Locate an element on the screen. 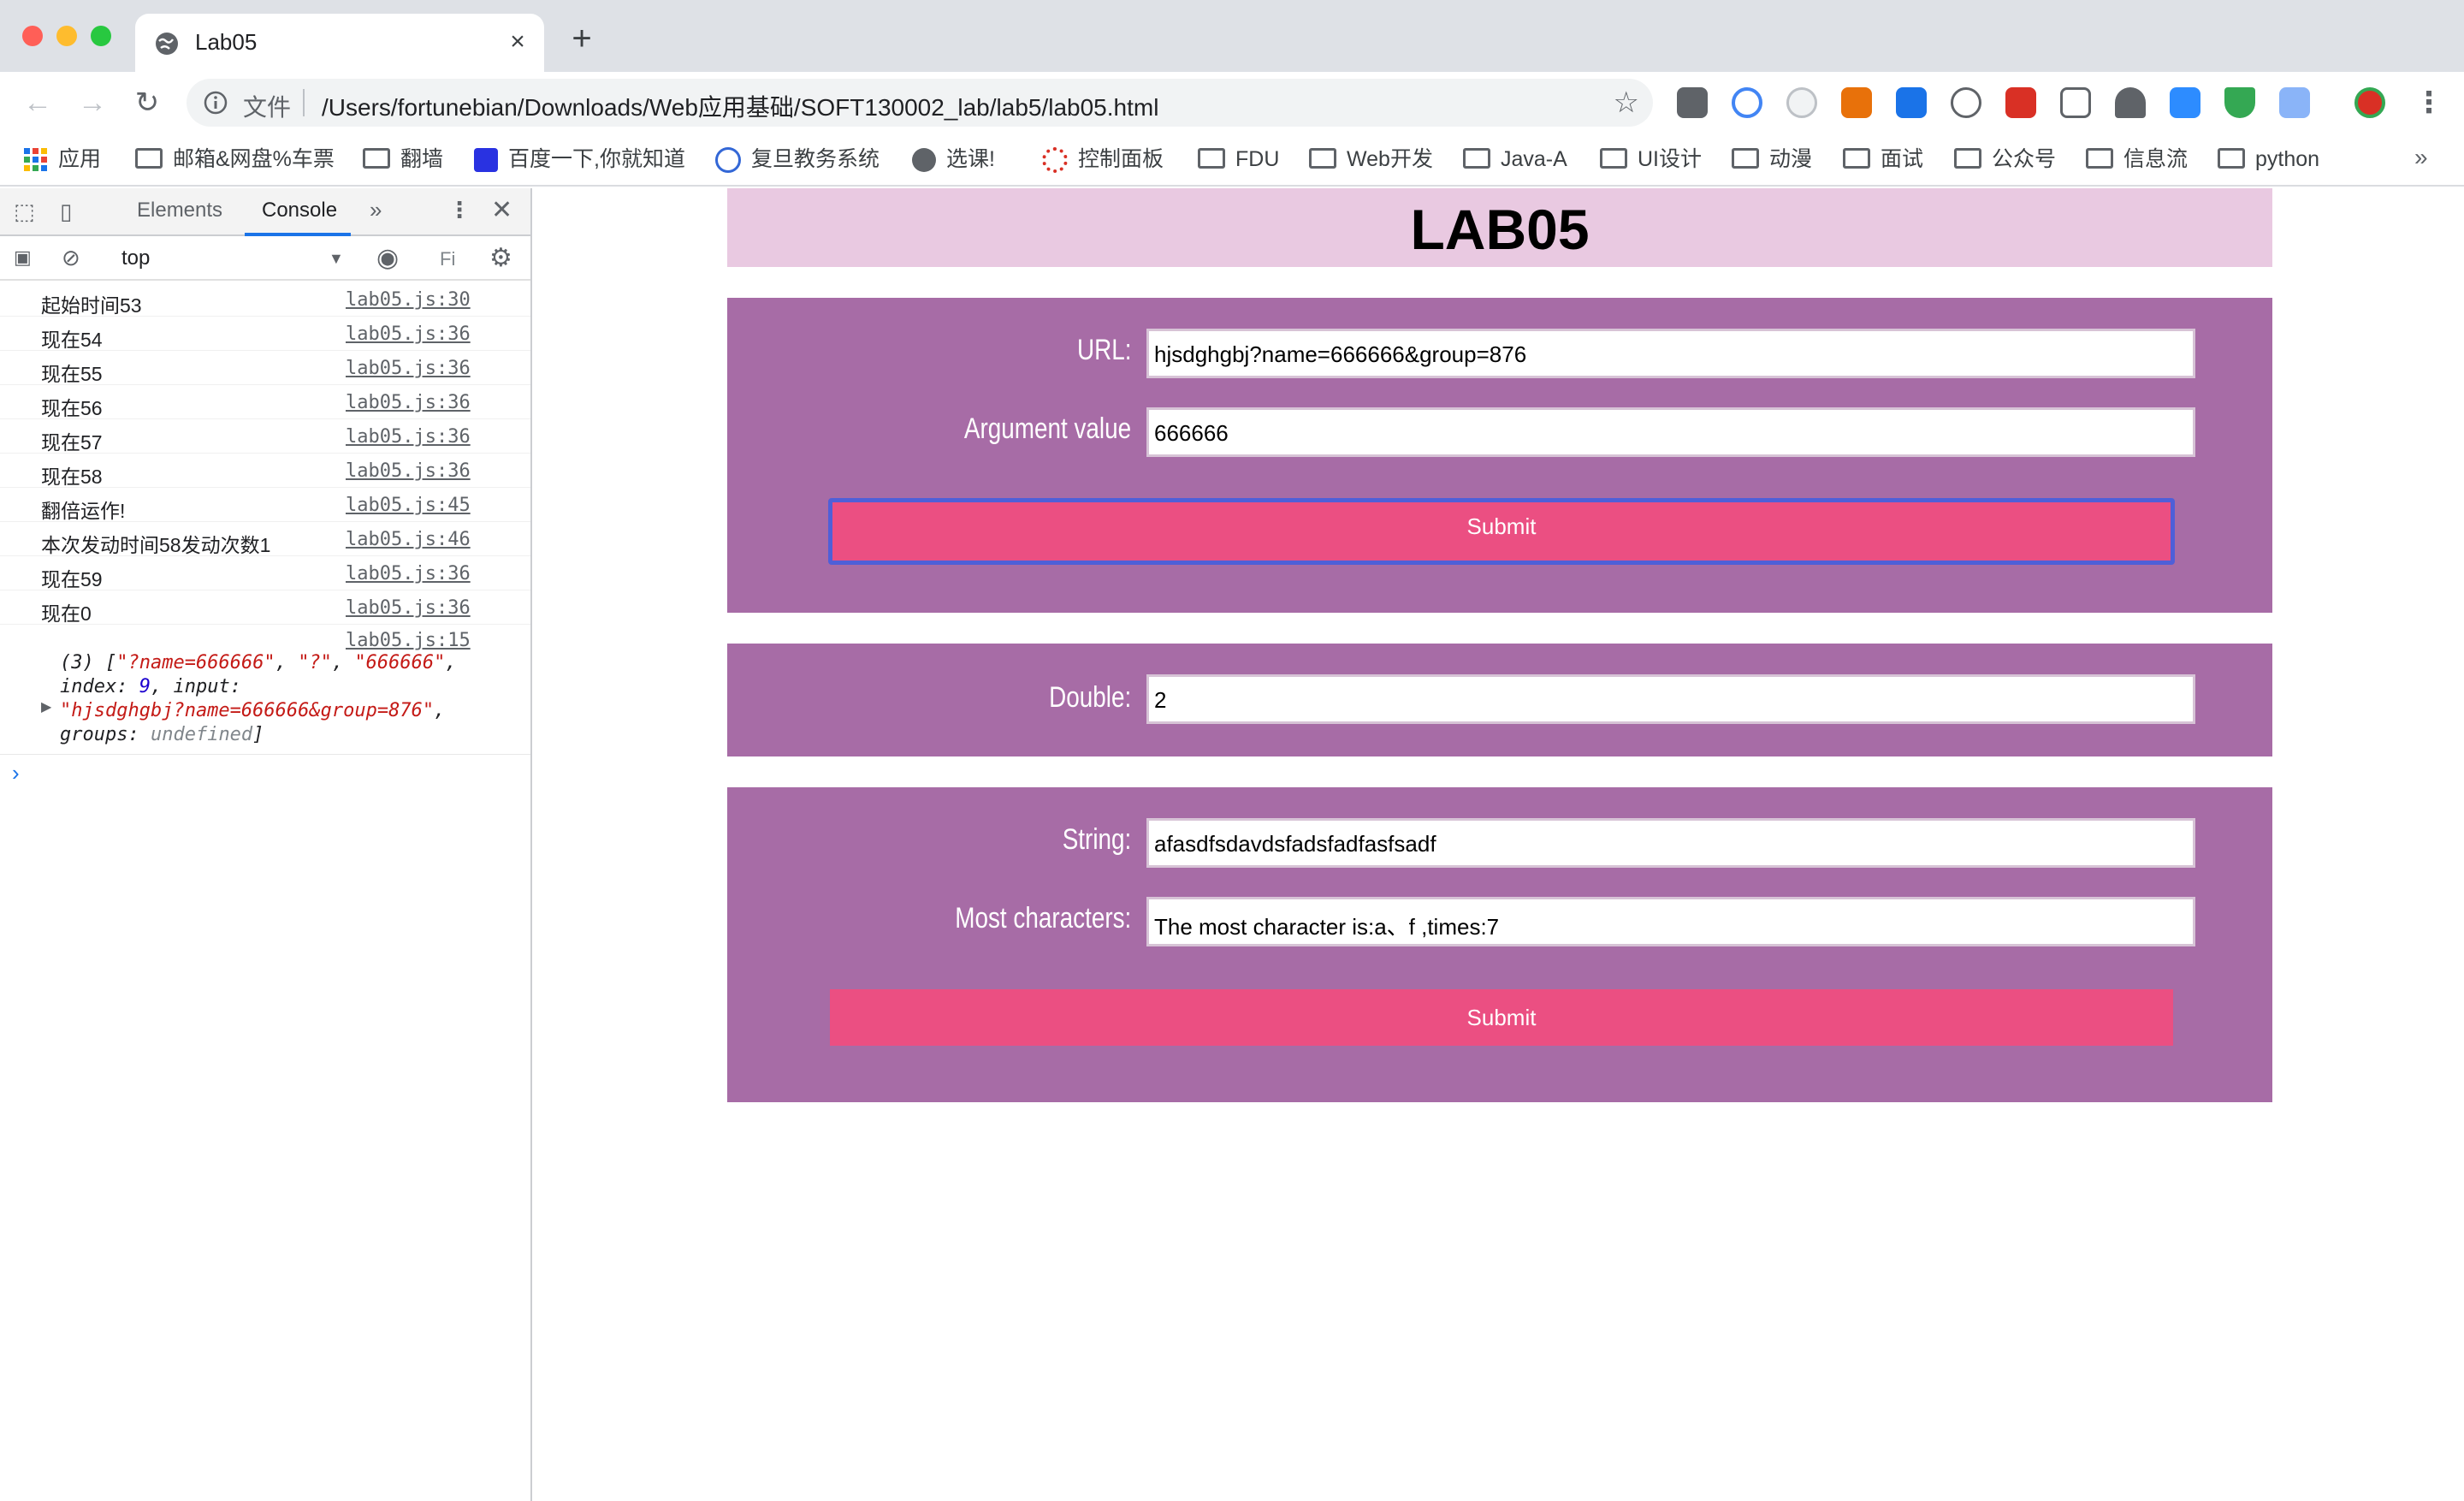 The width and height of the screenshot is (2464, 1501). devtools-menu-icon: ⋮ is located at coordinates (459, 210).